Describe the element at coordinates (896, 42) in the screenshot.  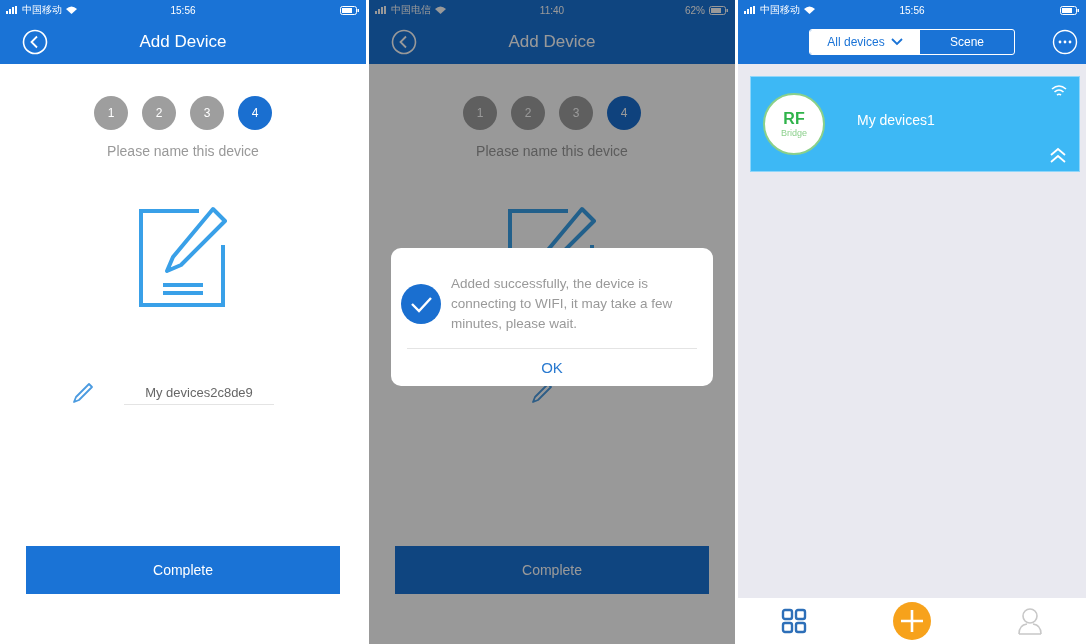
I see `chevron-down-icon` at that location.